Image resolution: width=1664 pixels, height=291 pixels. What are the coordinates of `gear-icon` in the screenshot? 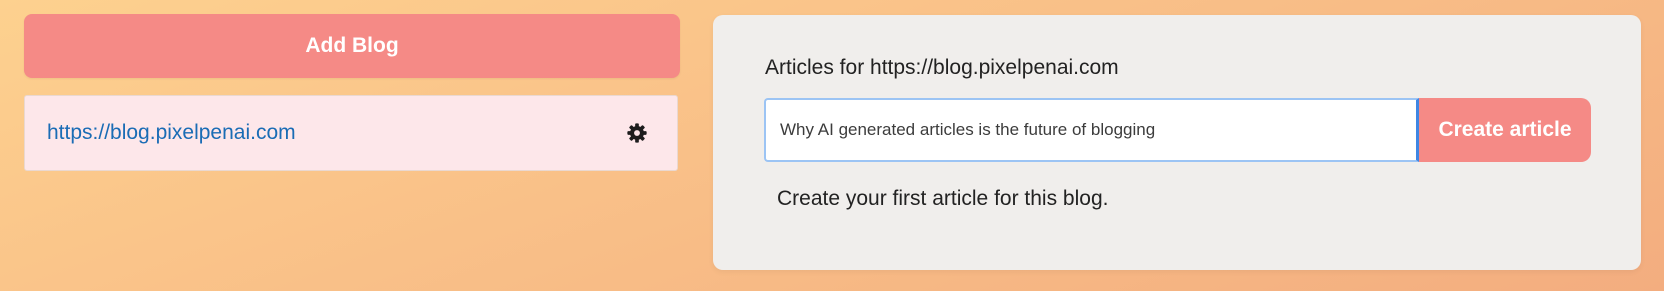 It's located at (637, 133).